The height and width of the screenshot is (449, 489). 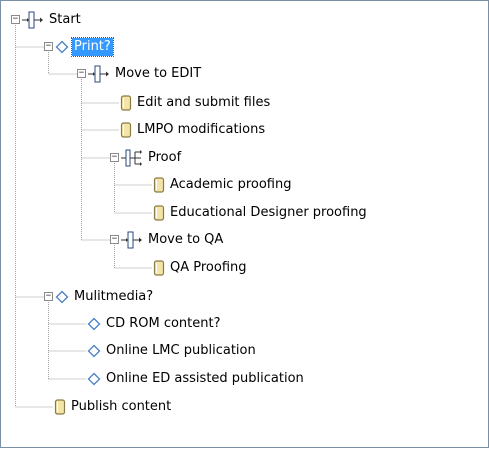 I want to click on tree-node-label: LMPO modifications, so click(x=201, y=130).